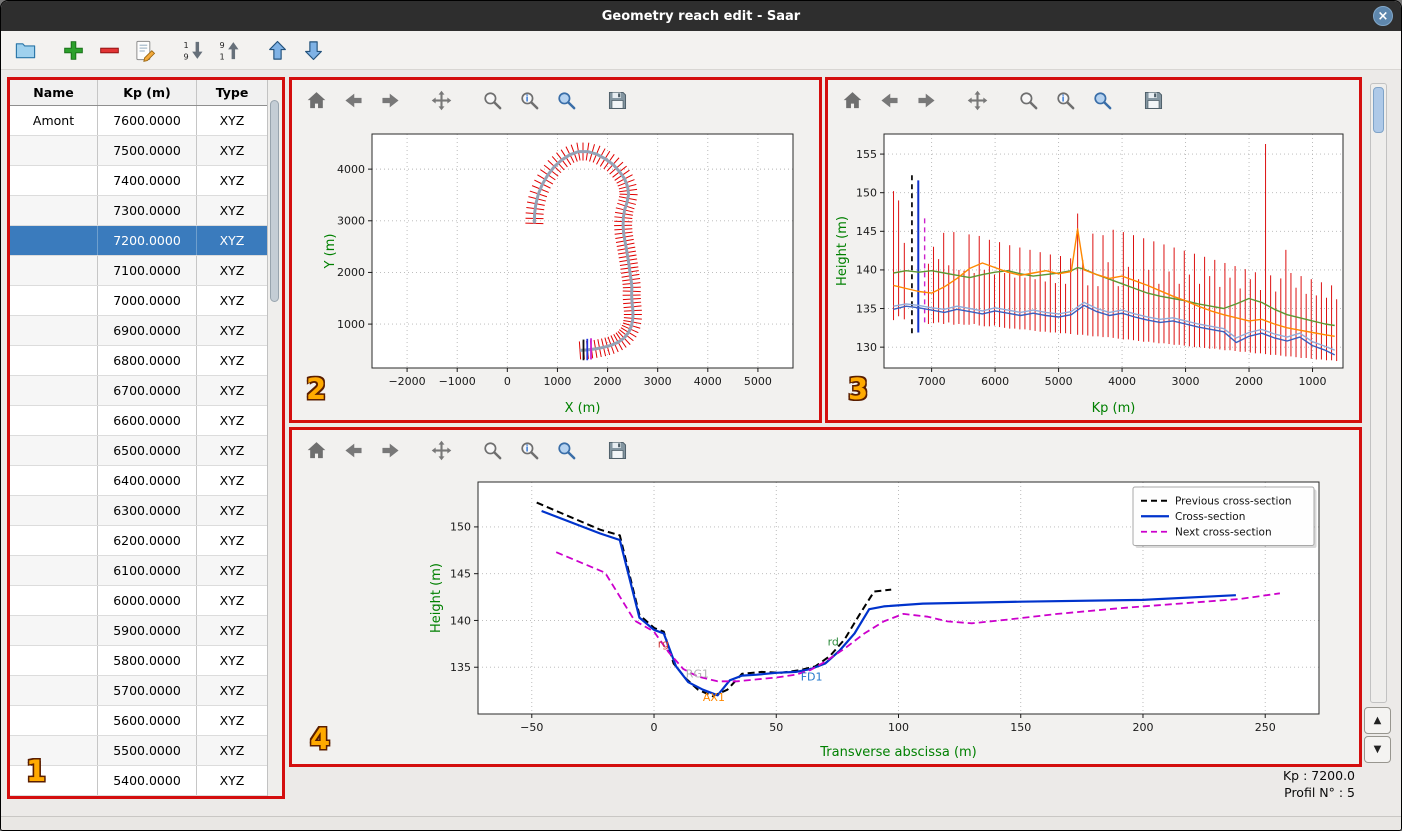 This screenshot has width=1402, height=831. Describe the element at coordinates (138, 601) in the screenshot. I see `table-row: 6000.0000 XYZ` at that location.